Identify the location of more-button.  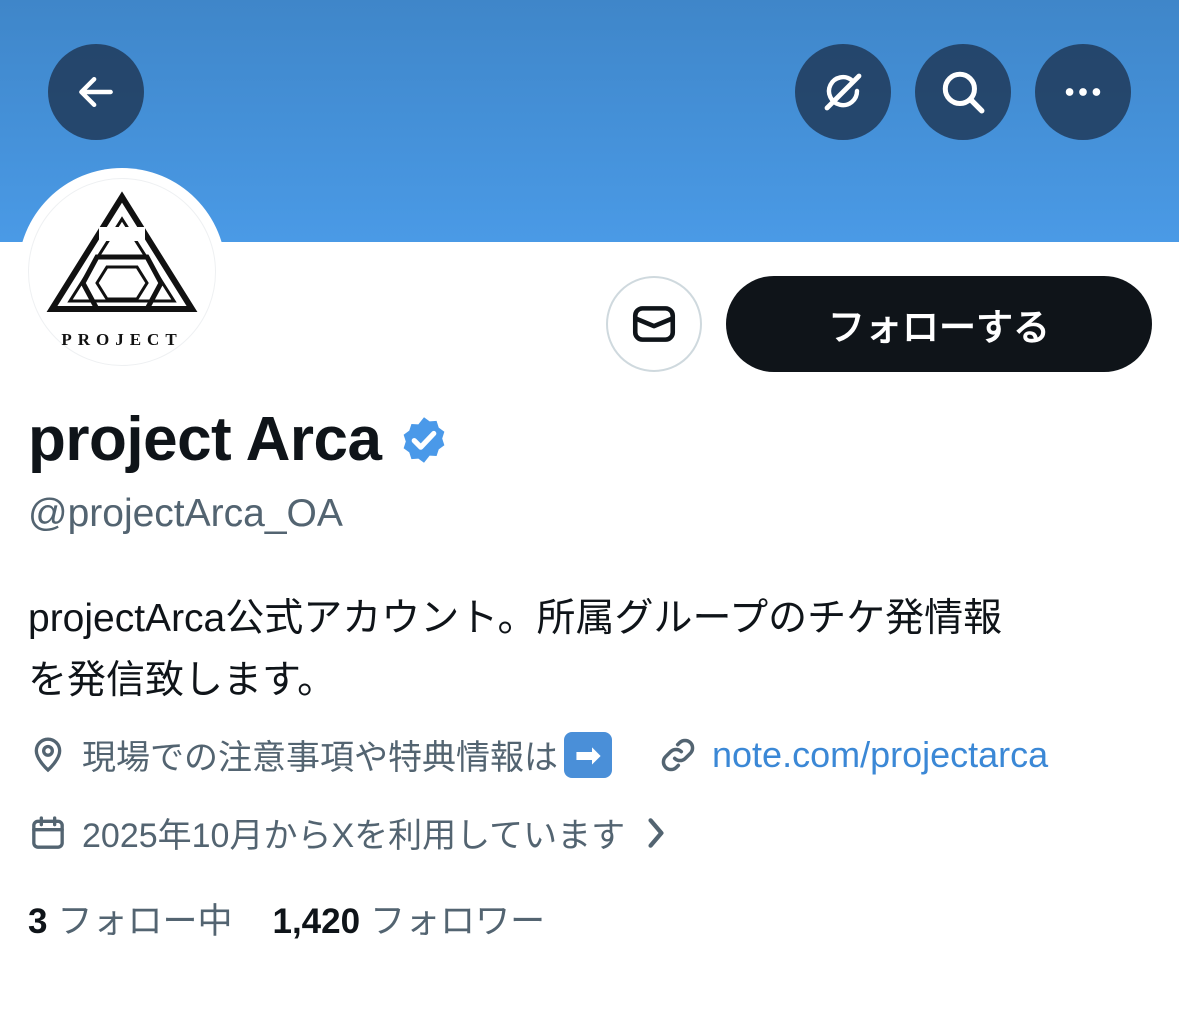
(1083, 92).